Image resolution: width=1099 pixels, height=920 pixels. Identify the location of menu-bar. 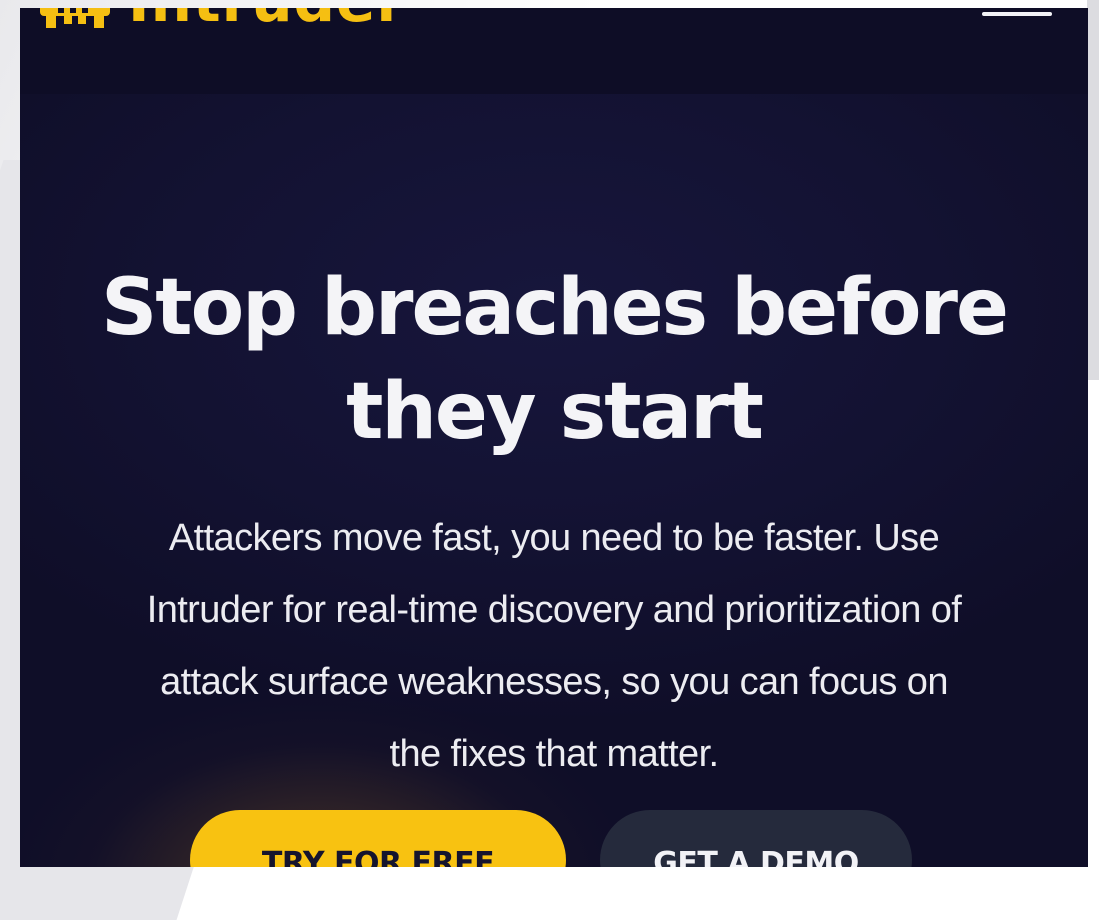
(1017, 14).